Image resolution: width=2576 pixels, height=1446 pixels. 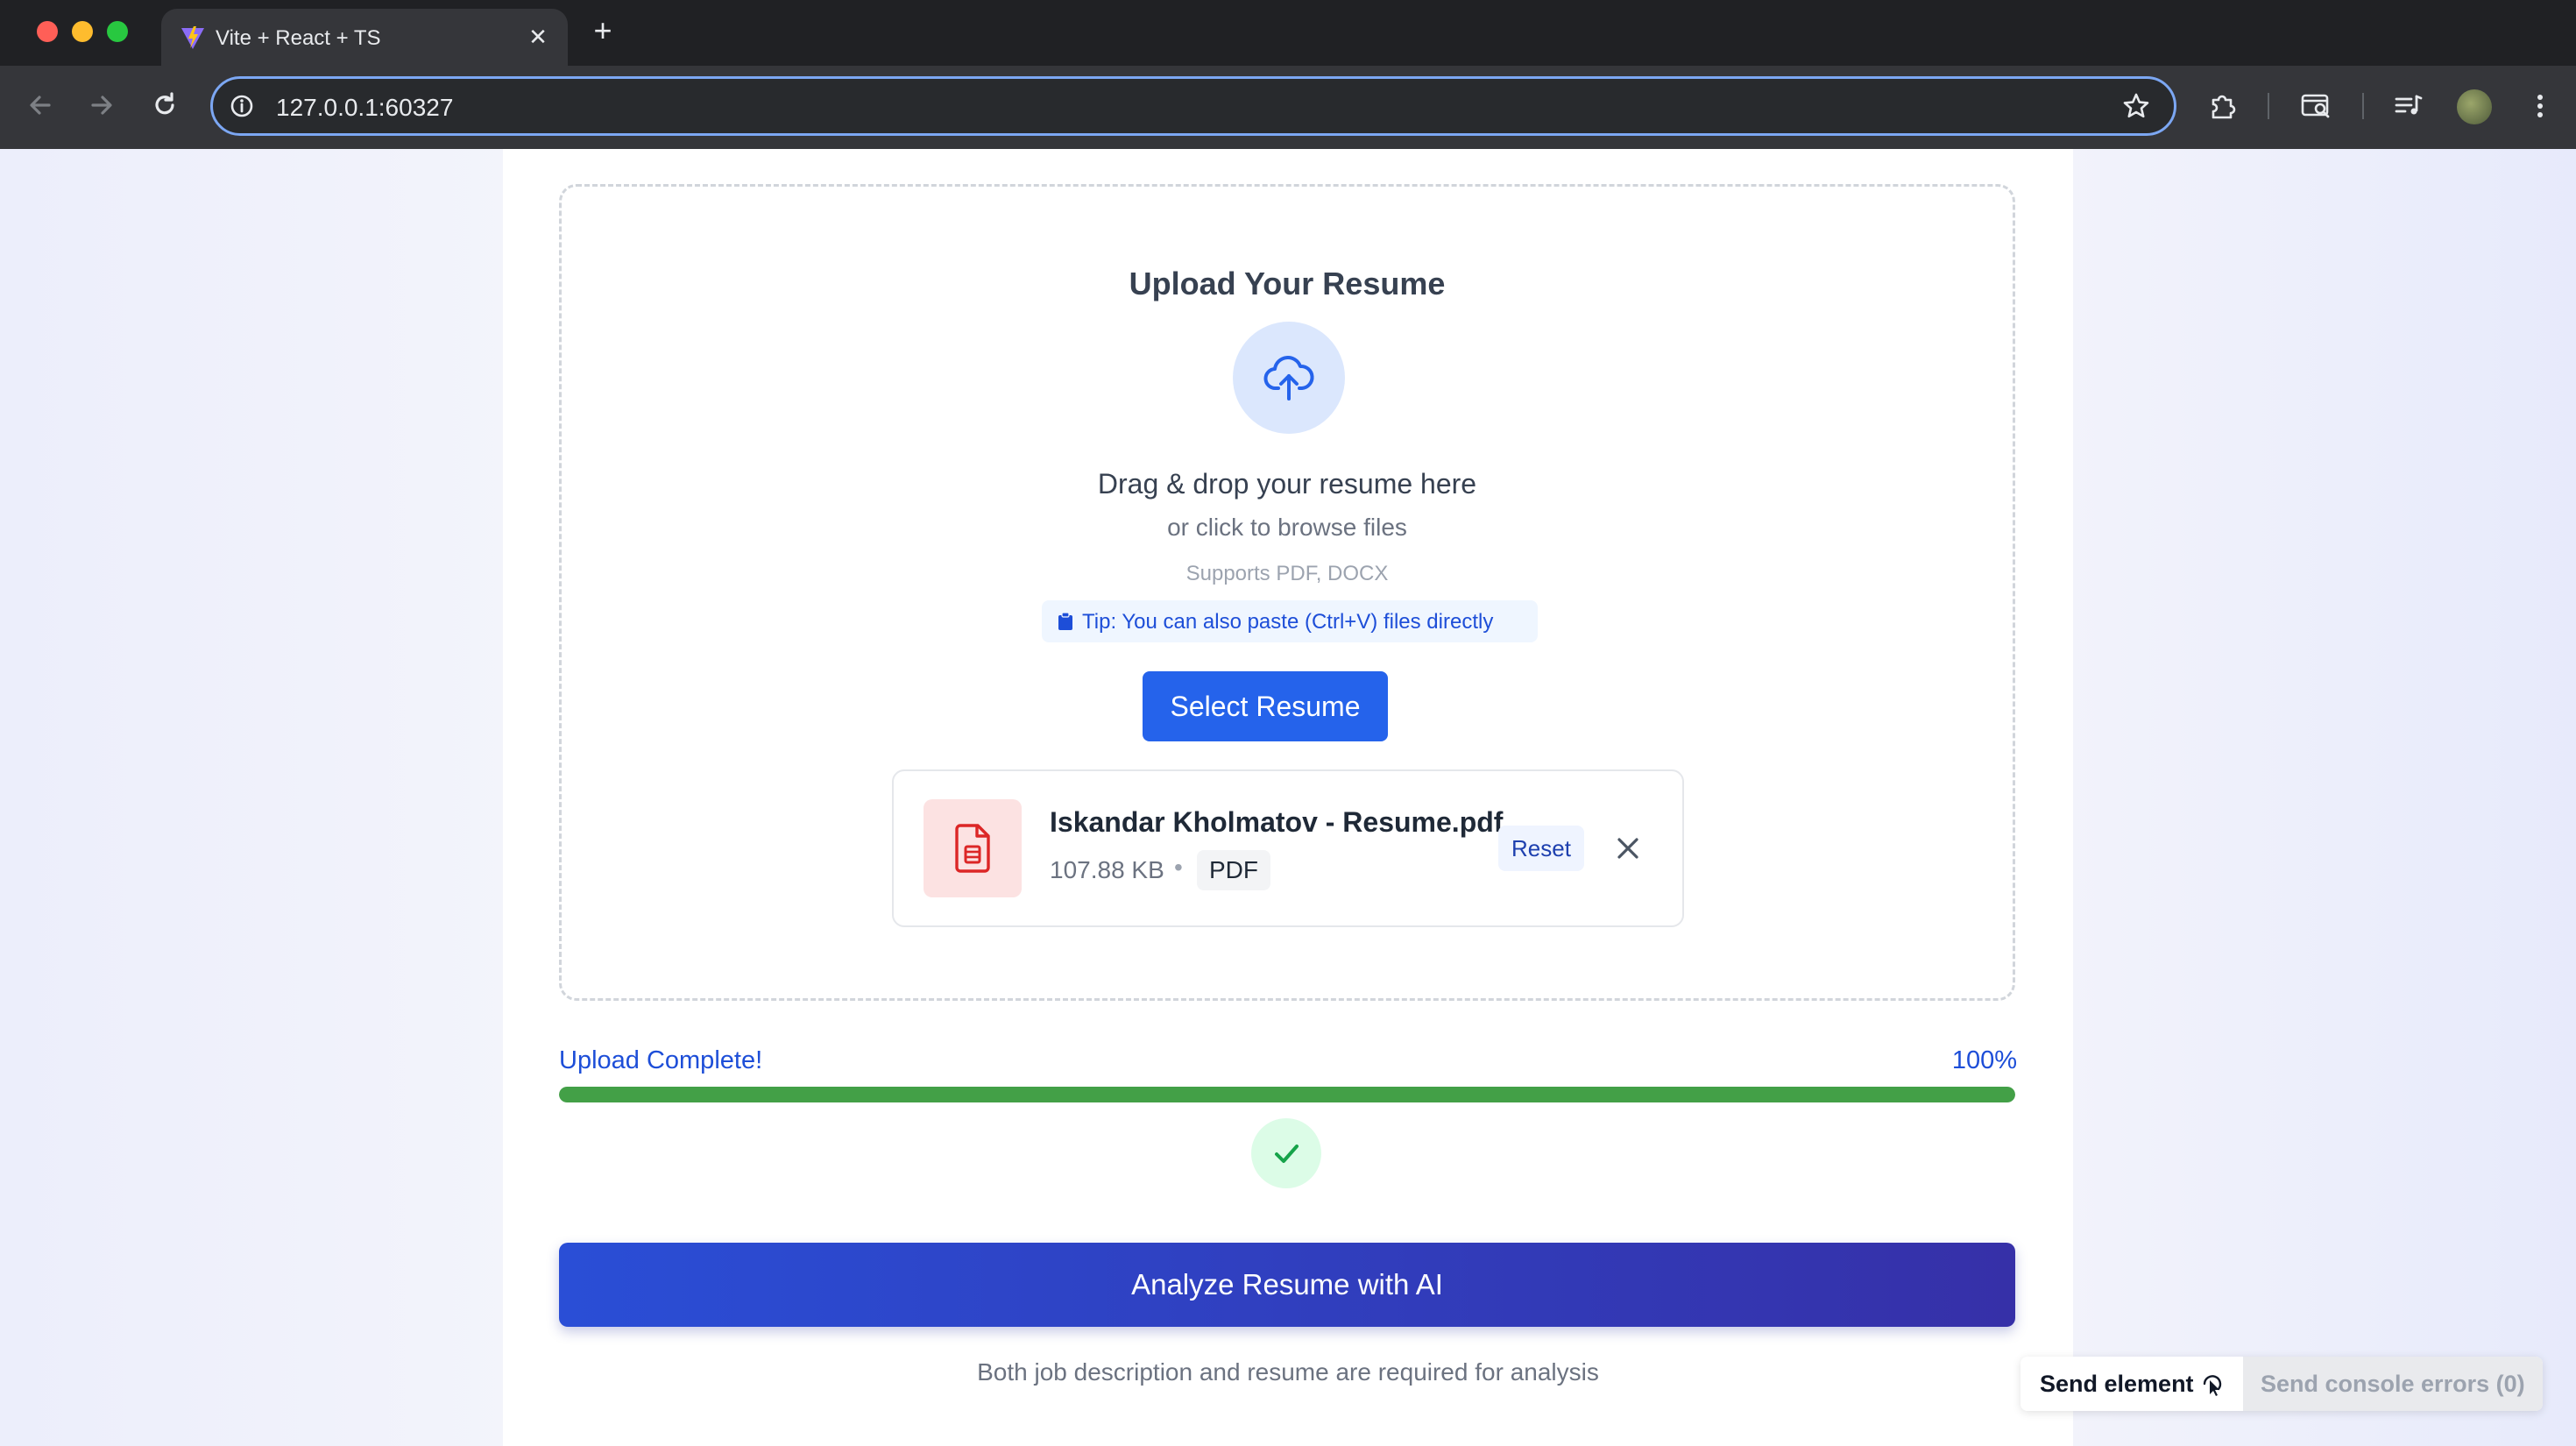 I want to click on browse-text: or click to browse files, so click(x=1287, y=527).